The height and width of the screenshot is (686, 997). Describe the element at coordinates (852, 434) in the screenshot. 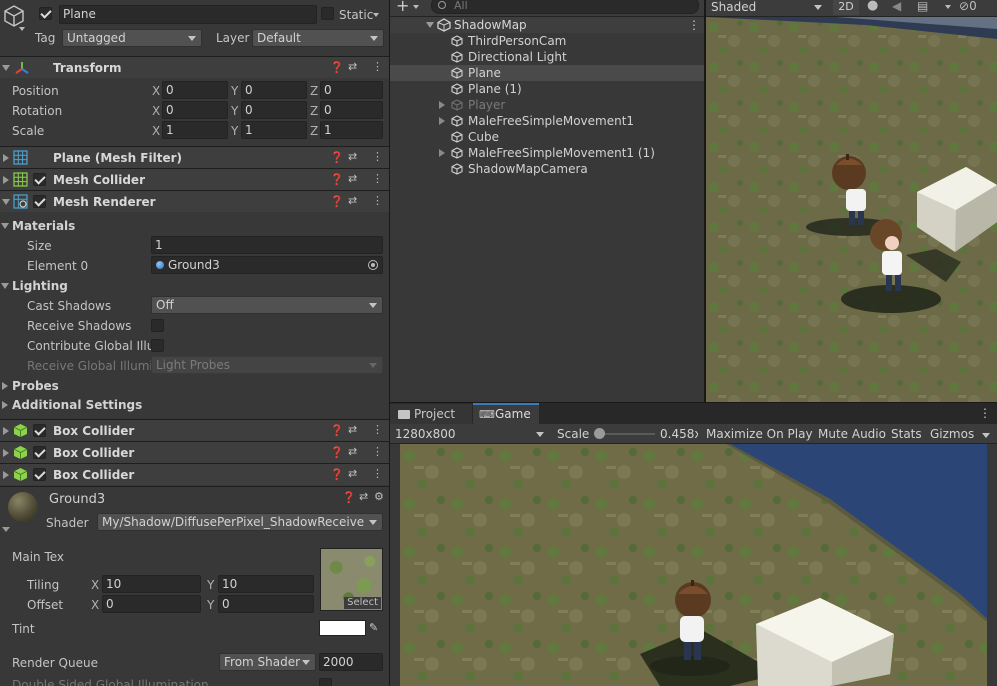

I see `mute-audio-toggle: Mute Audio` at that location.